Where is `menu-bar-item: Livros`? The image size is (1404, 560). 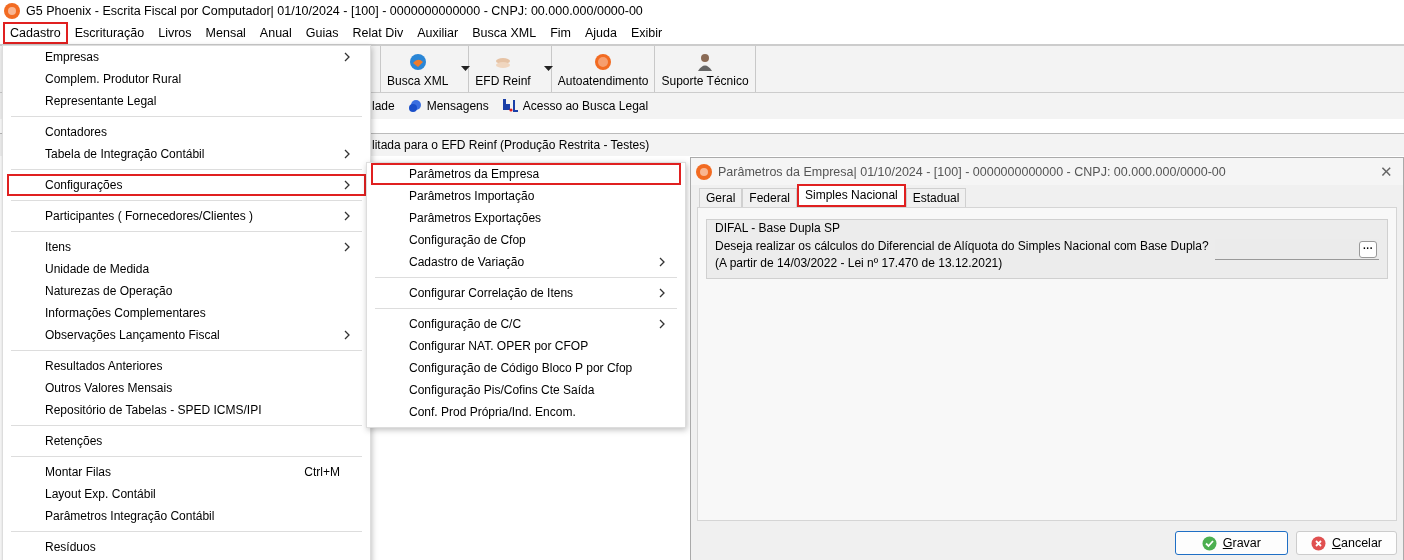
menu-bar-item: Livros is located at coordinates (175, 33).